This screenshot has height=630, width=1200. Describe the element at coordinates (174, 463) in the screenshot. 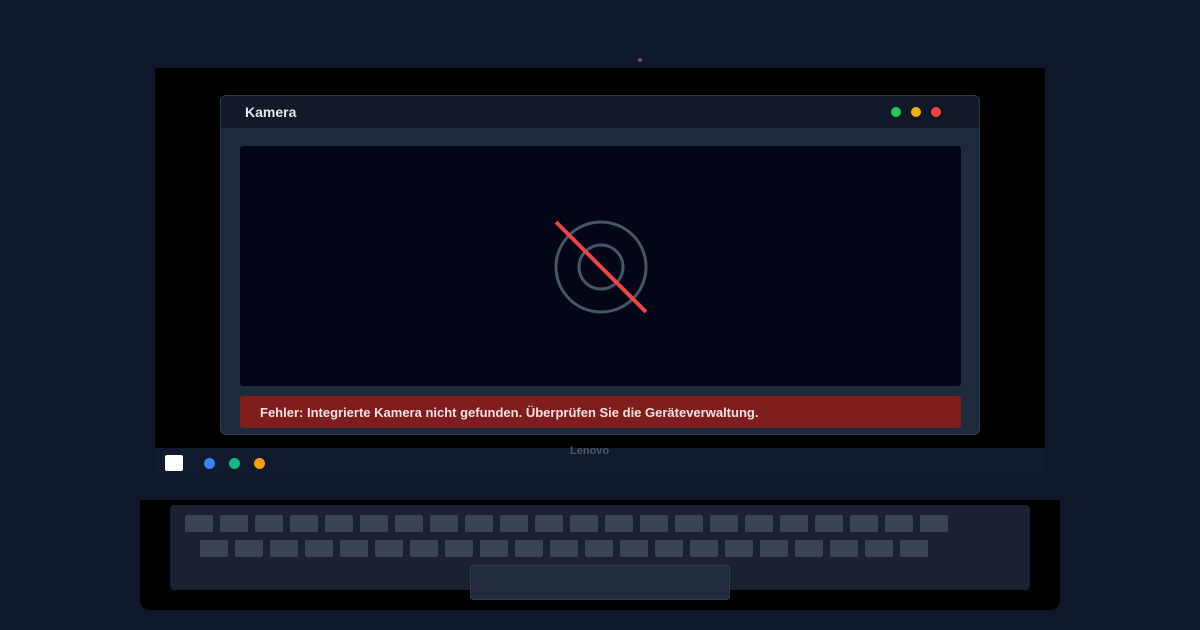

I see `start-icon` at that location.